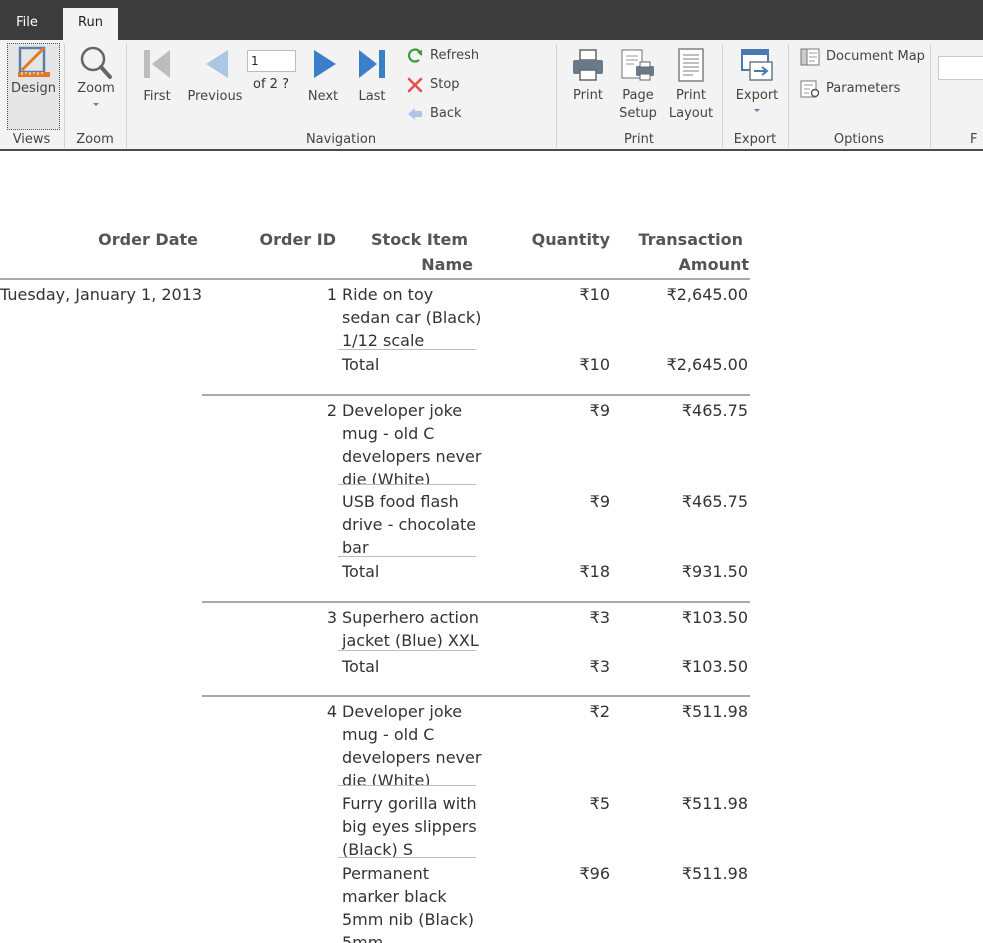 The height and width of the screenshot is (943, 983). Describe the element at coordinates (637, 65) in the screenshot. I see `page-setup-icon` at that location.